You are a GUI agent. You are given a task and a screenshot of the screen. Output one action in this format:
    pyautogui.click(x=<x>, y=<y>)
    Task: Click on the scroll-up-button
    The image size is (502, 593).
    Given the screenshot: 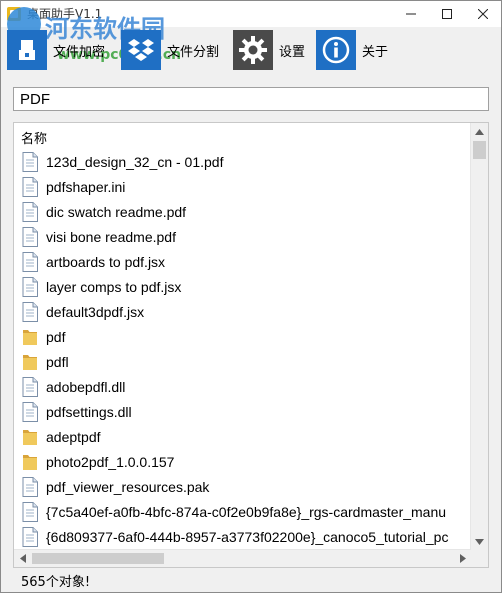 What is the action you would take?
    pyautogui.click(x=479, y=131)
    